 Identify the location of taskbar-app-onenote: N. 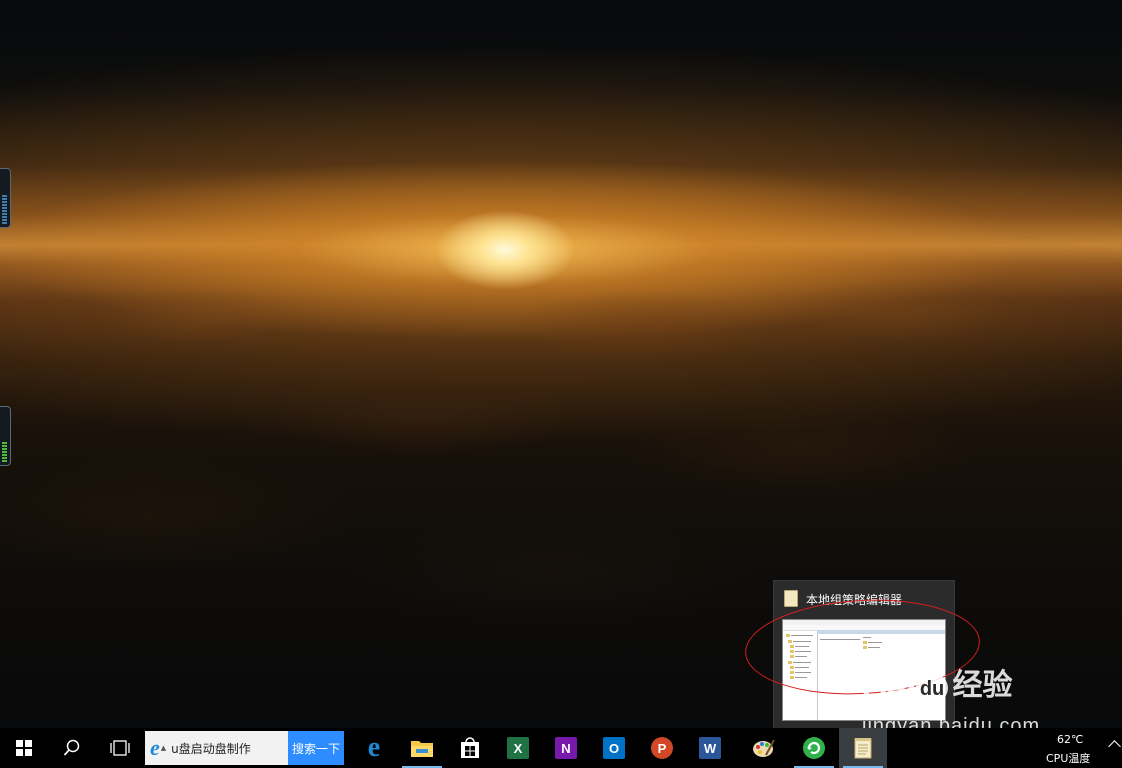
(566, 748).